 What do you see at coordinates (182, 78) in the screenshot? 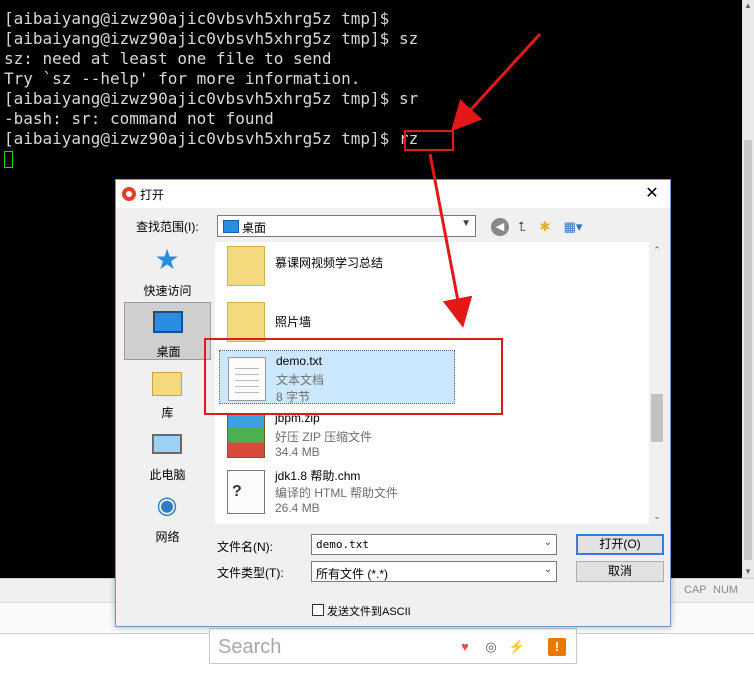
I see `terminal-line: Try `sz --help' for more information.` at bounding box center [182, 78].